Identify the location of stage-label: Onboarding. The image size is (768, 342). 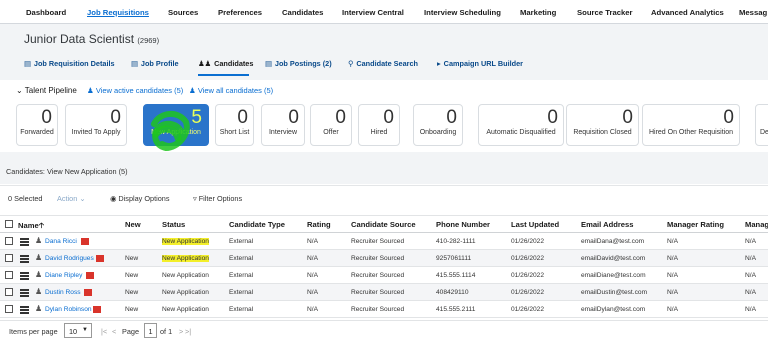
(438, 132).